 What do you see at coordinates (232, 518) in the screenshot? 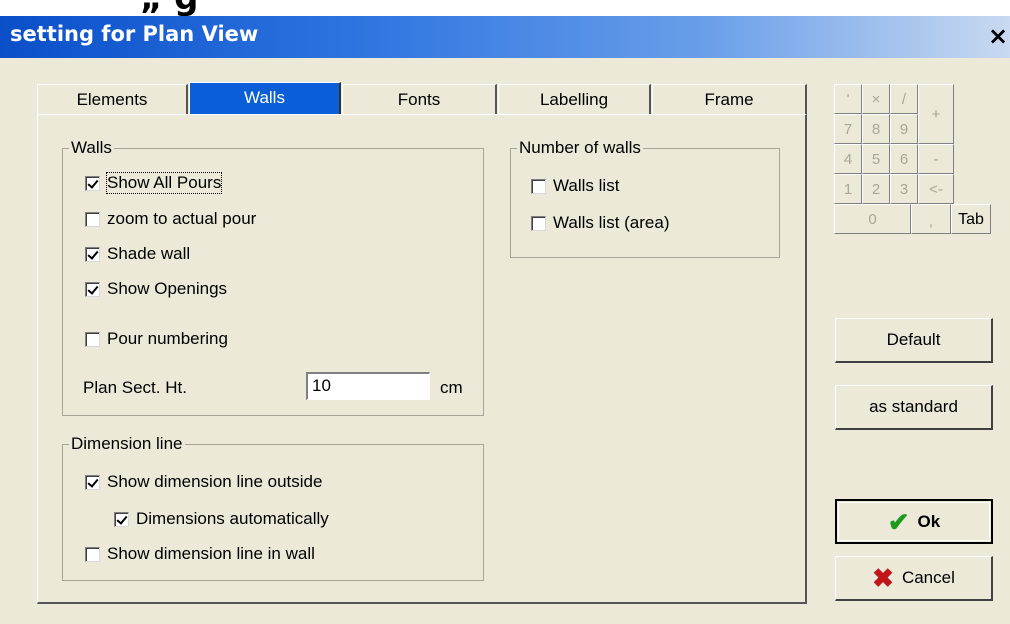
I see `checkbox-label: Dimensions automatically` at bounding box center [232, 518].